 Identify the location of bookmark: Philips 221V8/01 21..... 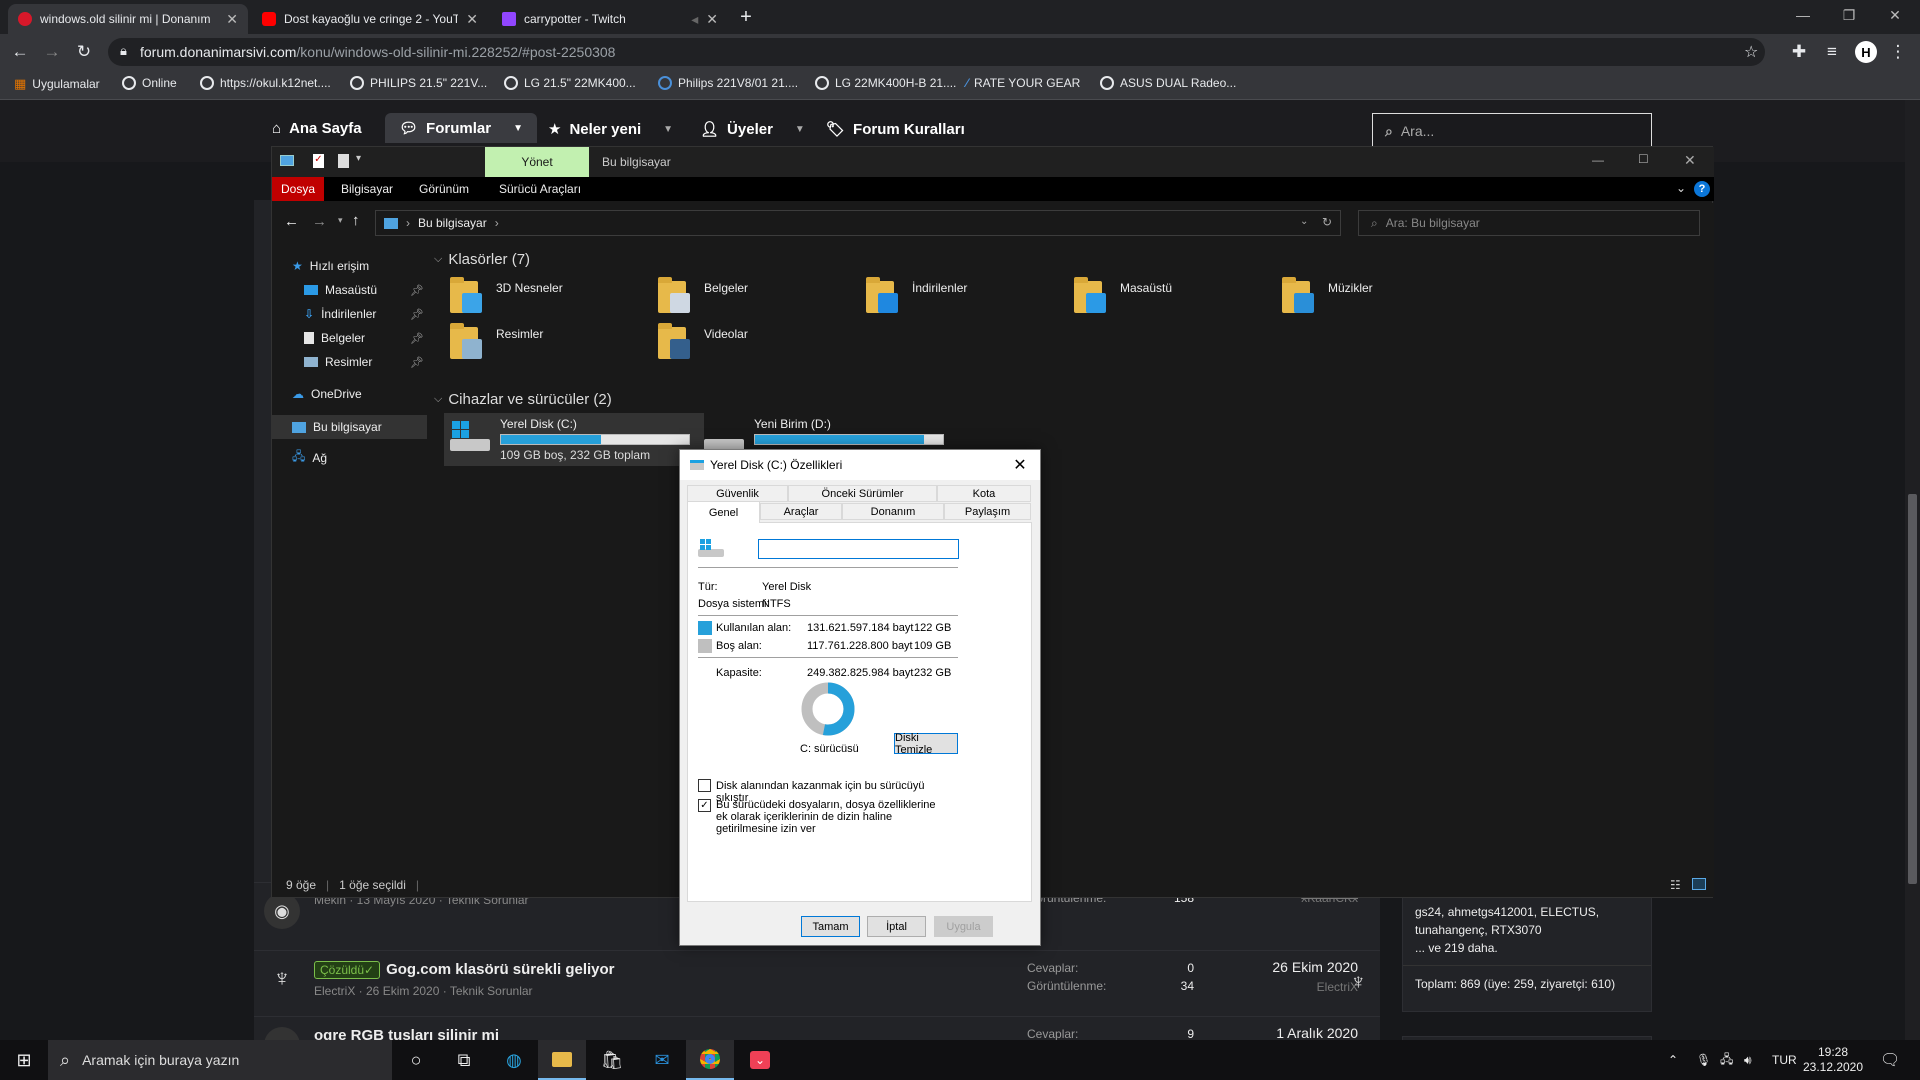
(728, 83).